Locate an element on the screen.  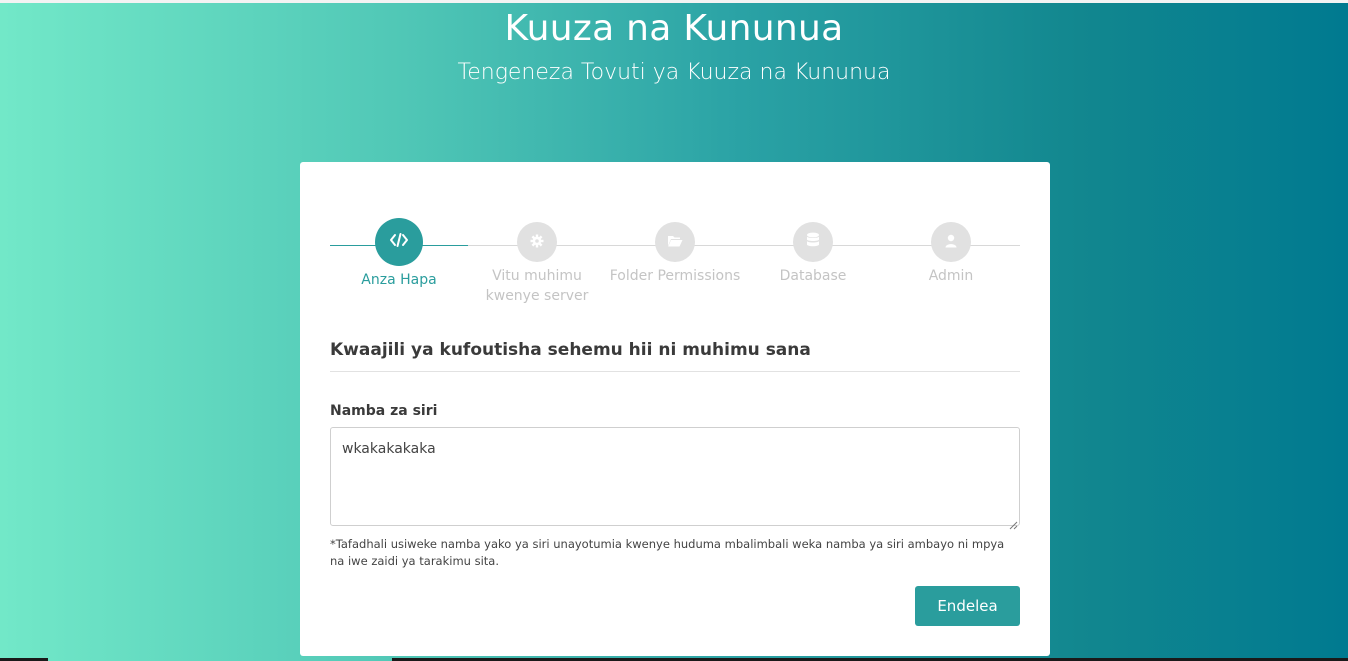
folder-open-icon is located at coordinates (675, 242).